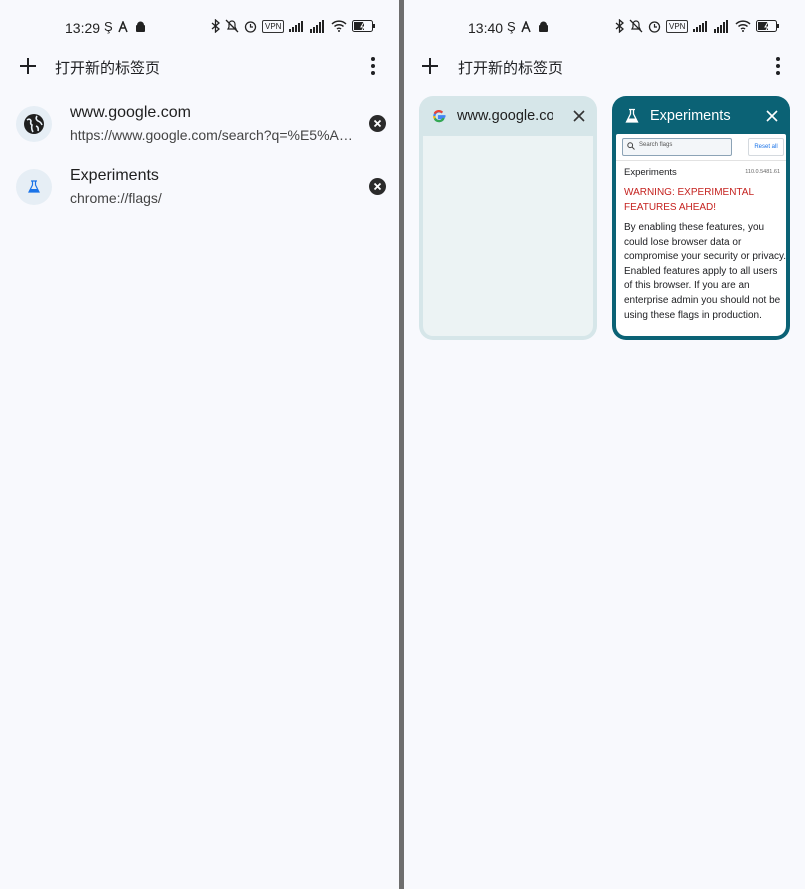 Image resolution: width=805 pixels, height=889 pixels. I want to click on tab-card-thumbnail, so click(508, 236).